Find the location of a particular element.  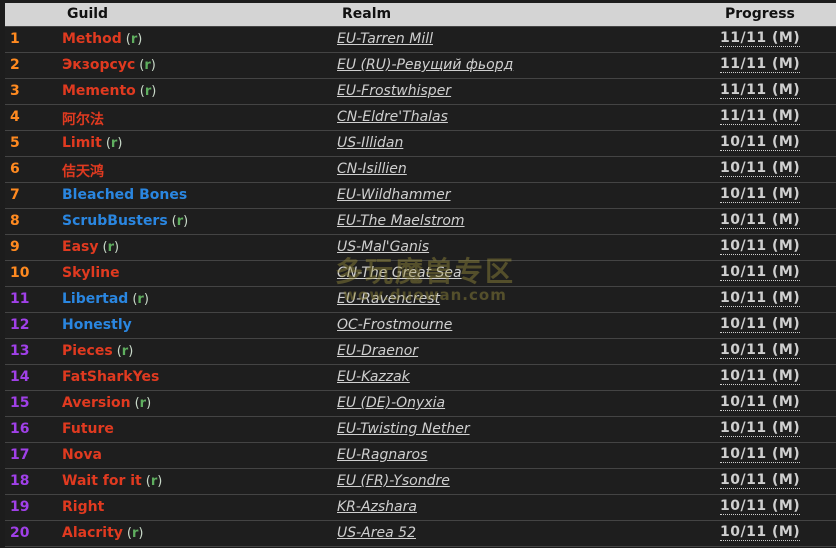

guild-cell: 佶天鸿 is located at coordinates (83, 171).